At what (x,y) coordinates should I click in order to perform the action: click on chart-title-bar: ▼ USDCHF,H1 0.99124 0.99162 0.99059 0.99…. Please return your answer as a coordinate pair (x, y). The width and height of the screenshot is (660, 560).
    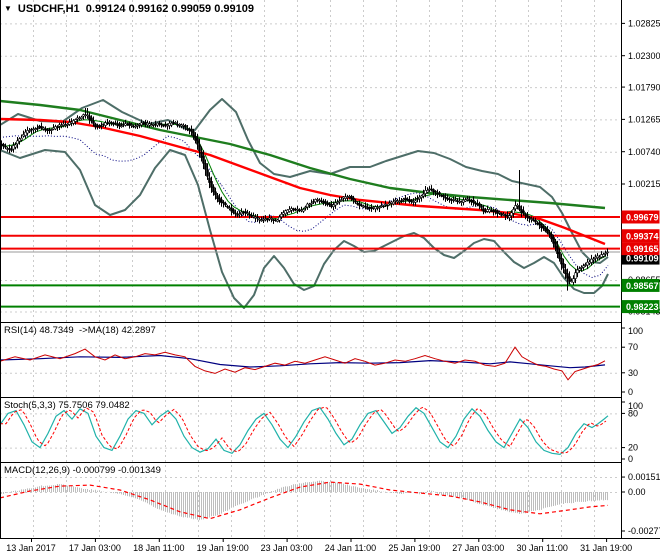
    Looking at the image, I should click on (129, 9).